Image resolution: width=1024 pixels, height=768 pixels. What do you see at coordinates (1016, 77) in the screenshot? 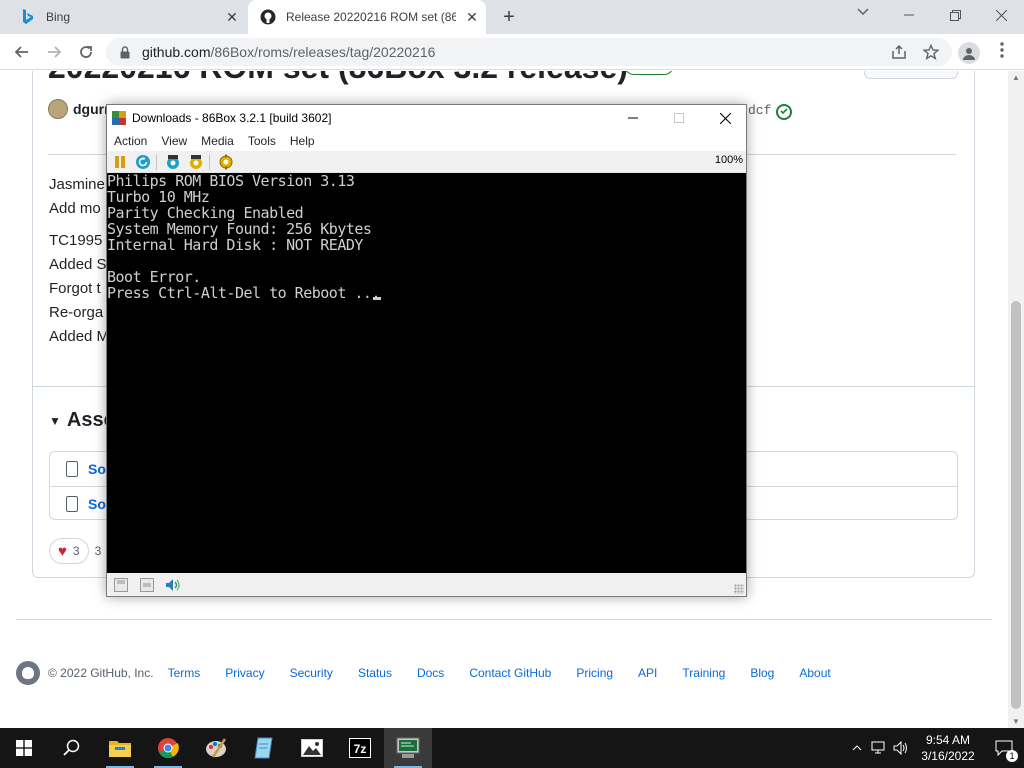
I see `scroll-up-icon: ▲` at bounding box center [1016, 77].